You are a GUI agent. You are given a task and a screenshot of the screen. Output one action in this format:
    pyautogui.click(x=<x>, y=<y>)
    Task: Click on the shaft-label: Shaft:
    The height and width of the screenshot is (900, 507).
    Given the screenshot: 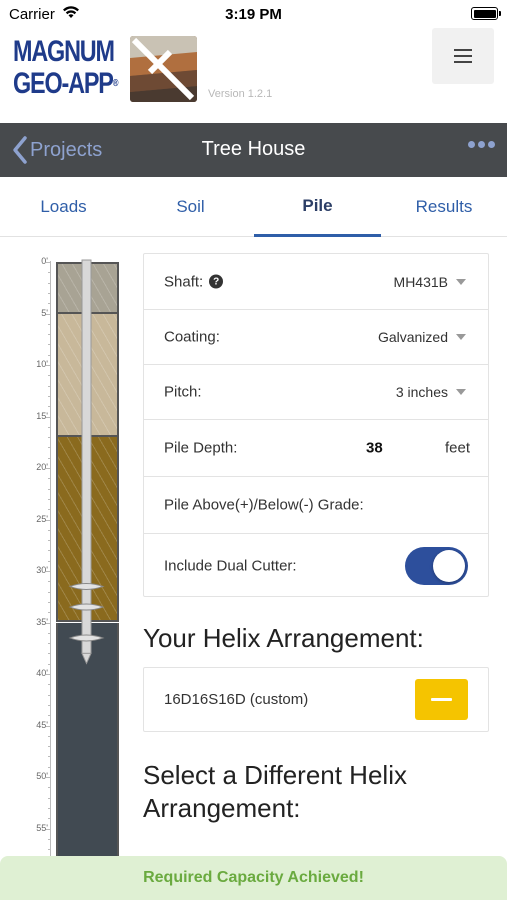 What is the action you would take?
    pyautogui.click(x=184, y=281)
    